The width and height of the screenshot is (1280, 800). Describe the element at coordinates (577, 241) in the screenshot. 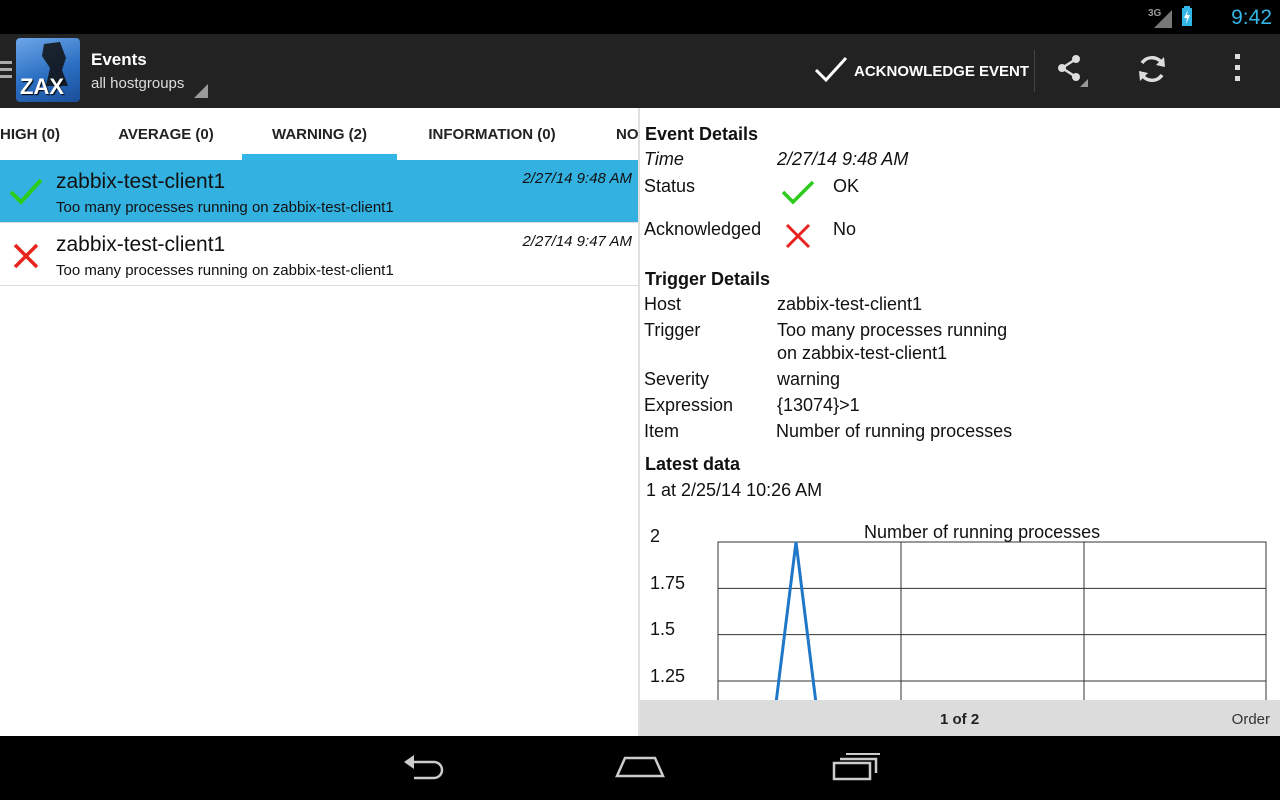

I see `event-time: 2/27/14 9:47 AM` at that location.